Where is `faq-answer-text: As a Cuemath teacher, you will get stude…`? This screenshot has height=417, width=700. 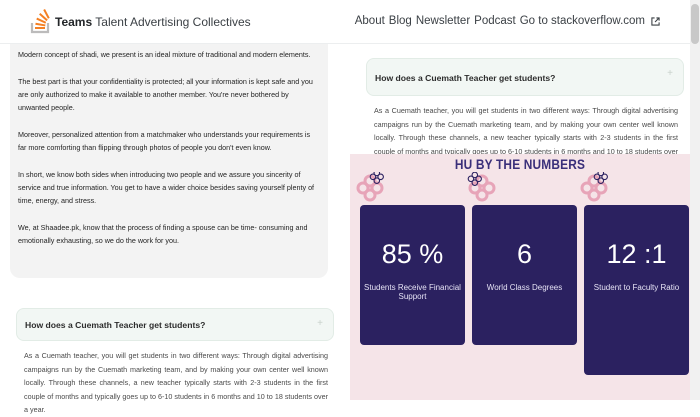
faq-answer-text: As a Cuemath teacher, you will get stude… is located at coordinates (176, 382).